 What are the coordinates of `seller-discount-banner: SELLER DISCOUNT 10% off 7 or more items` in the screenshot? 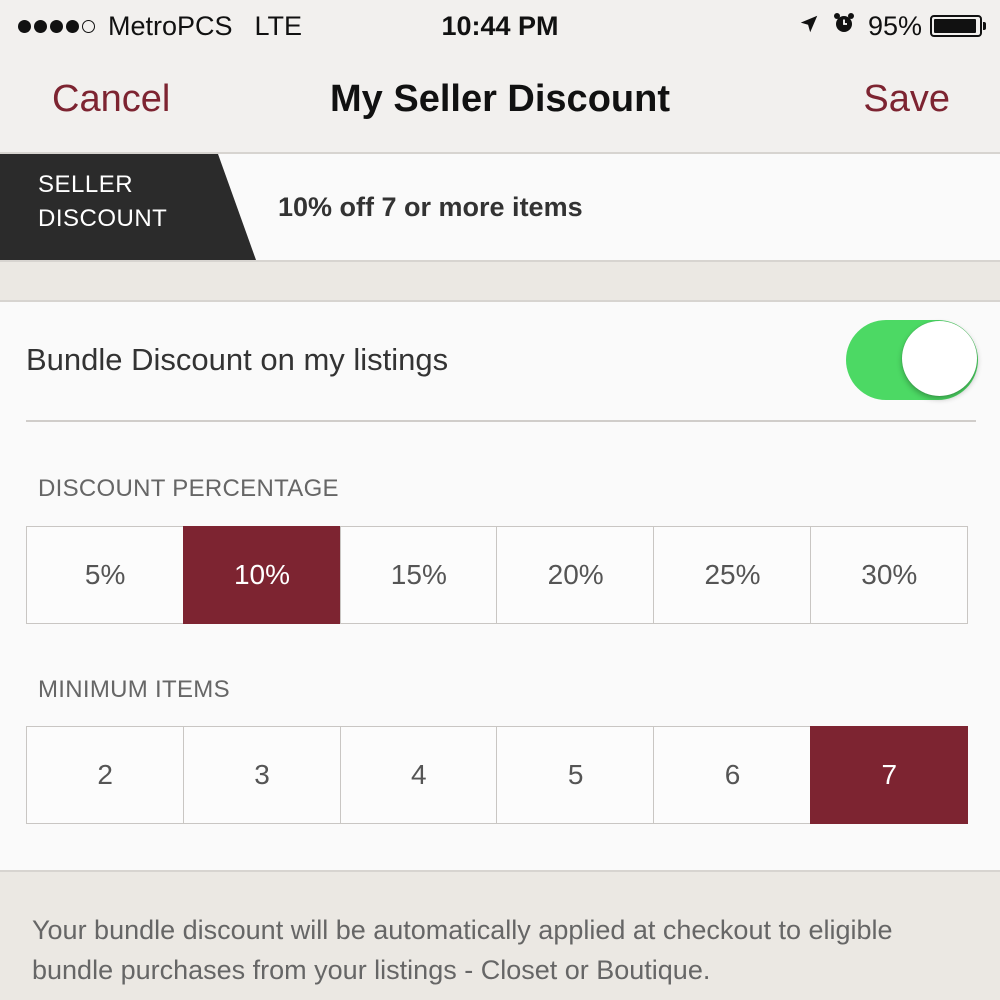 It's located at (500, 208).